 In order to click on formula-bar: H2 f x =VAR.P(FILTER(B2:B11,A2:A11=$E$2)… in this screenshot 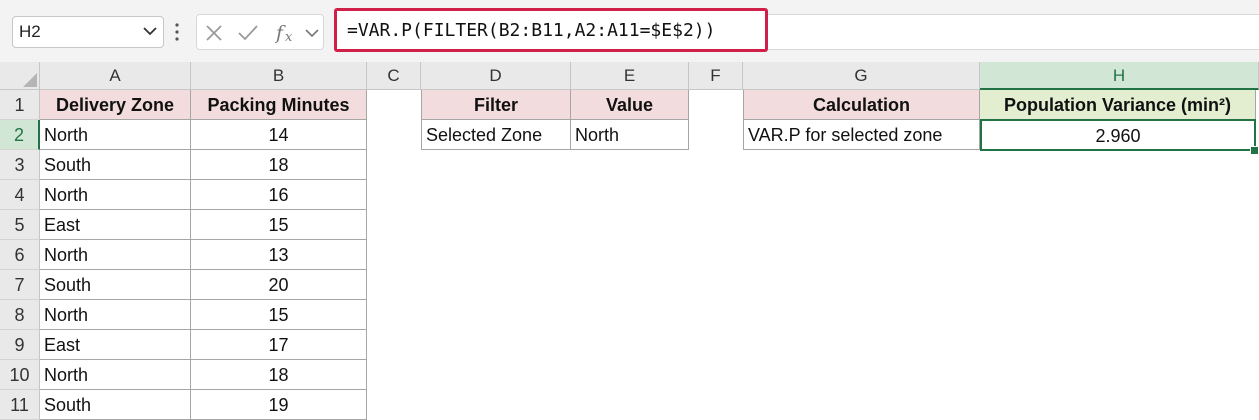, I will do `click(629, 31)`.